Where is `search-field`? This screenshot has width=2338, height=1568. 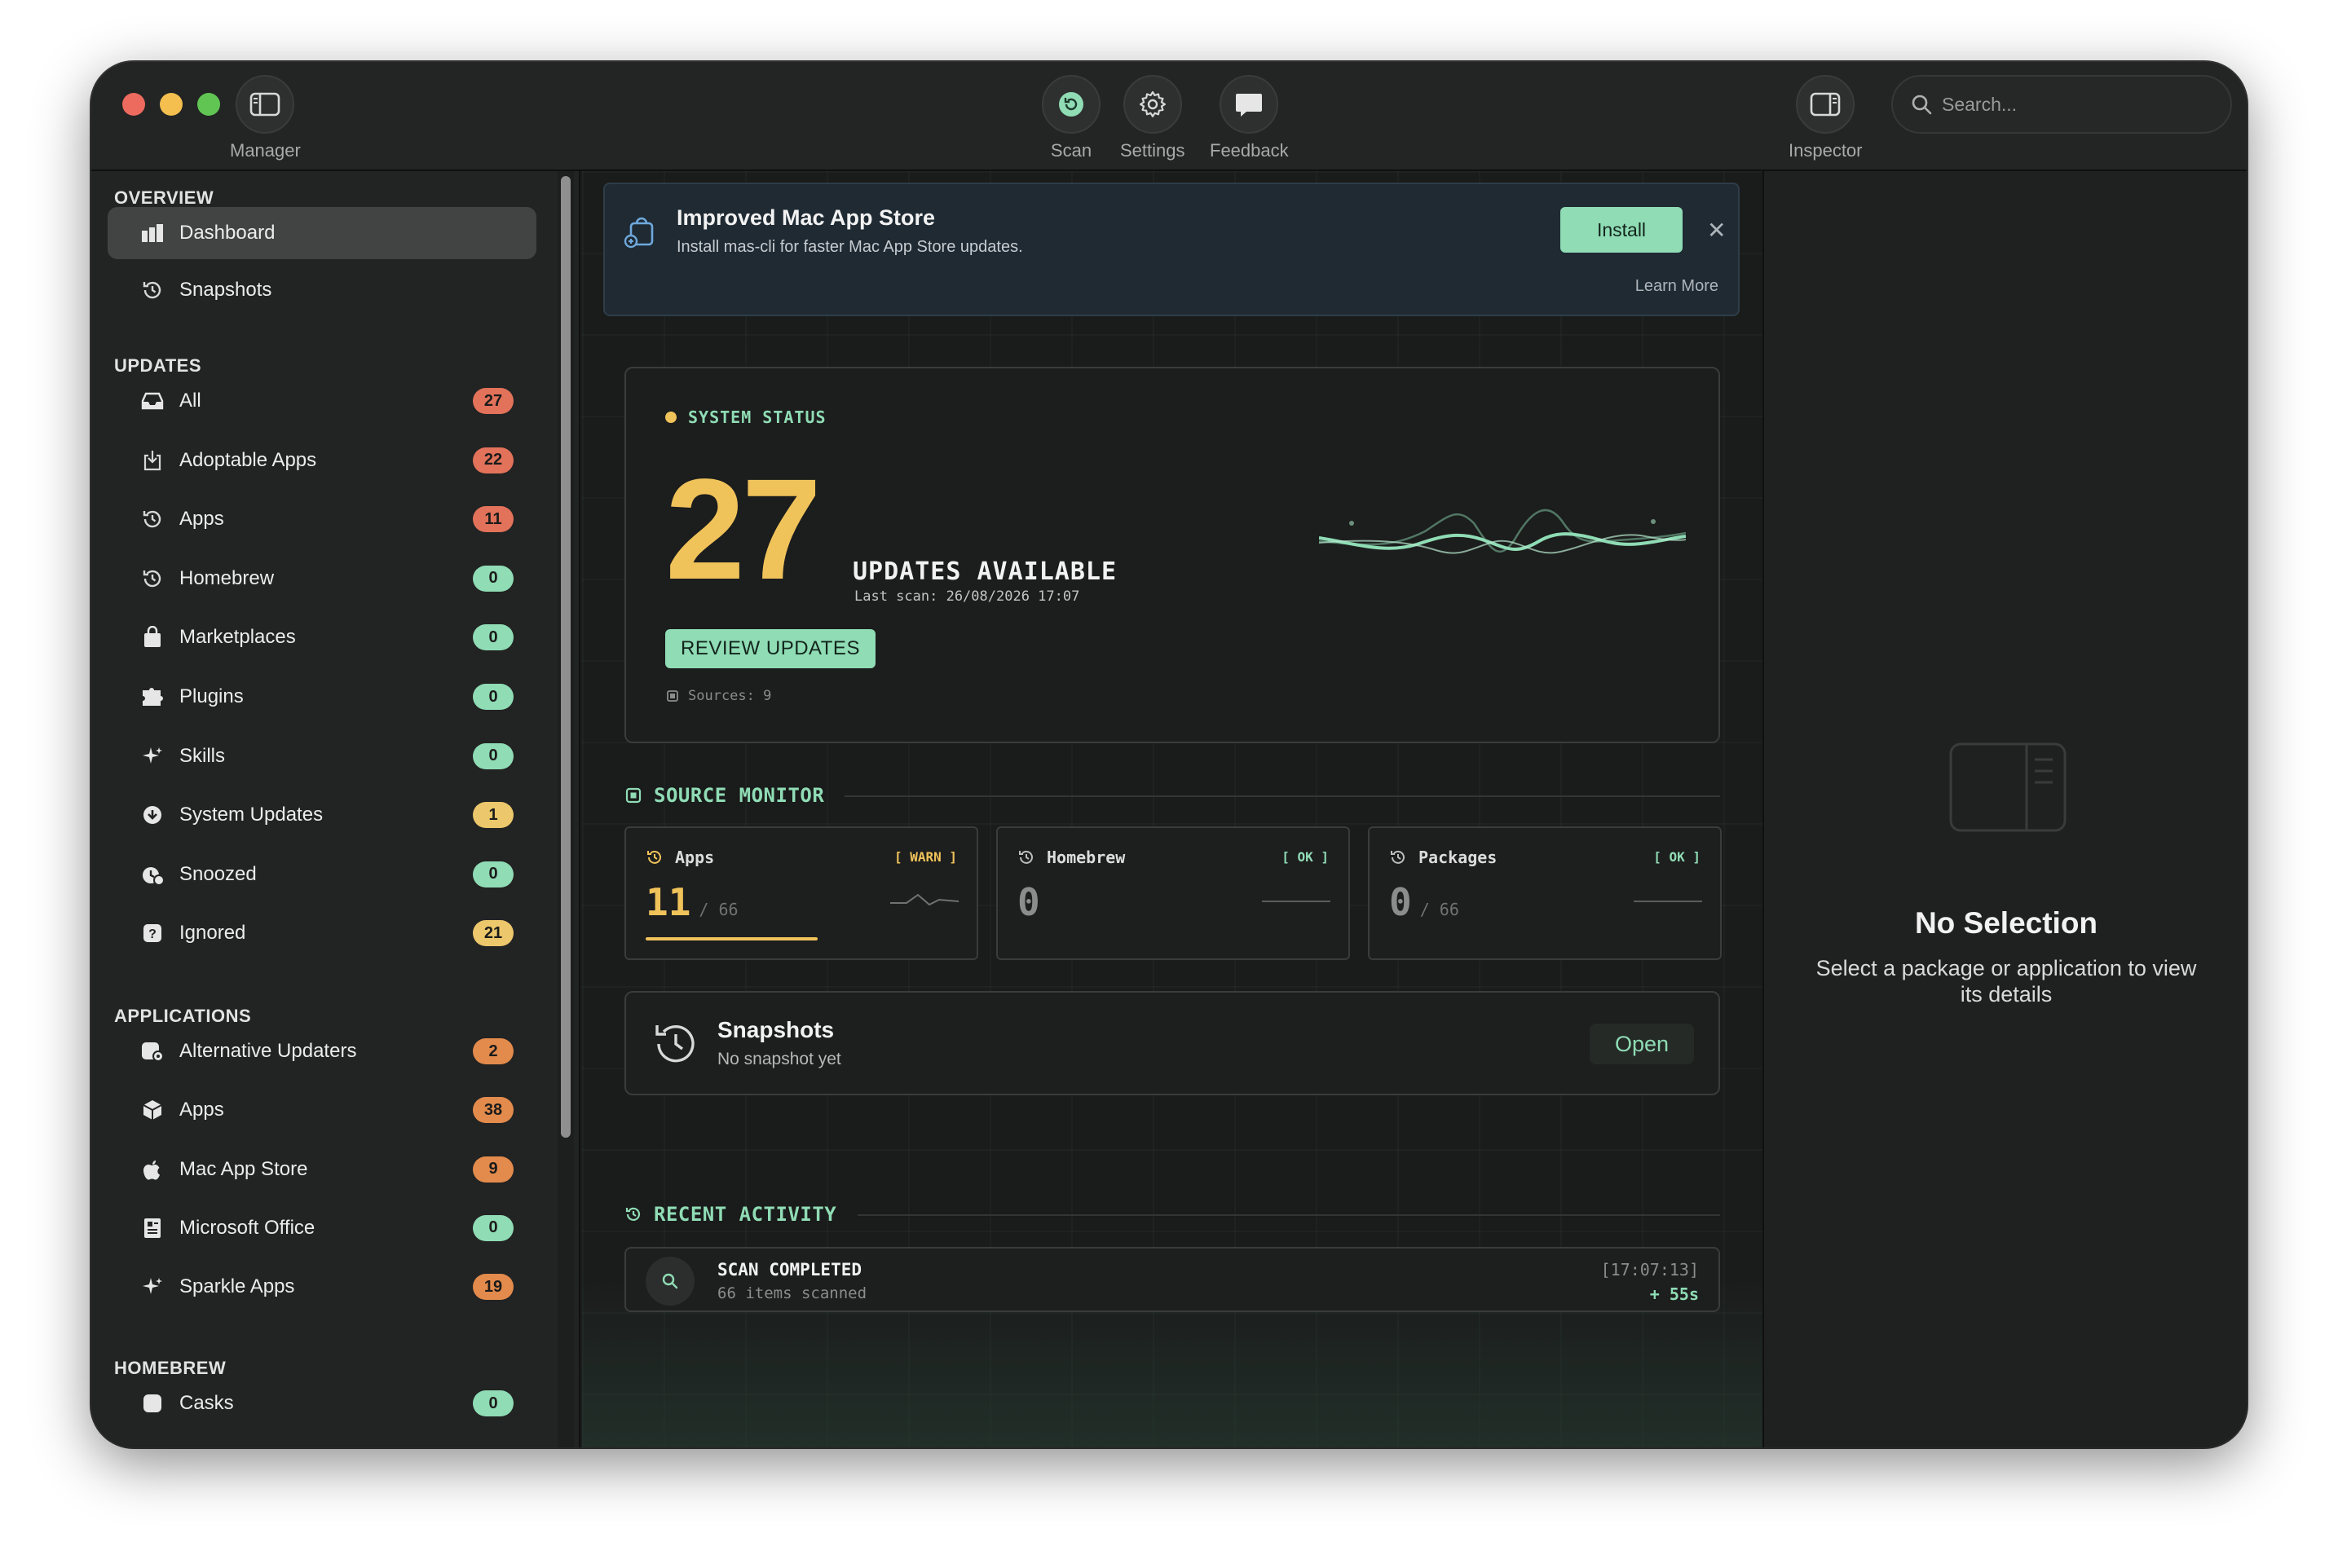 search-field is located at coordinates (2061, 104).